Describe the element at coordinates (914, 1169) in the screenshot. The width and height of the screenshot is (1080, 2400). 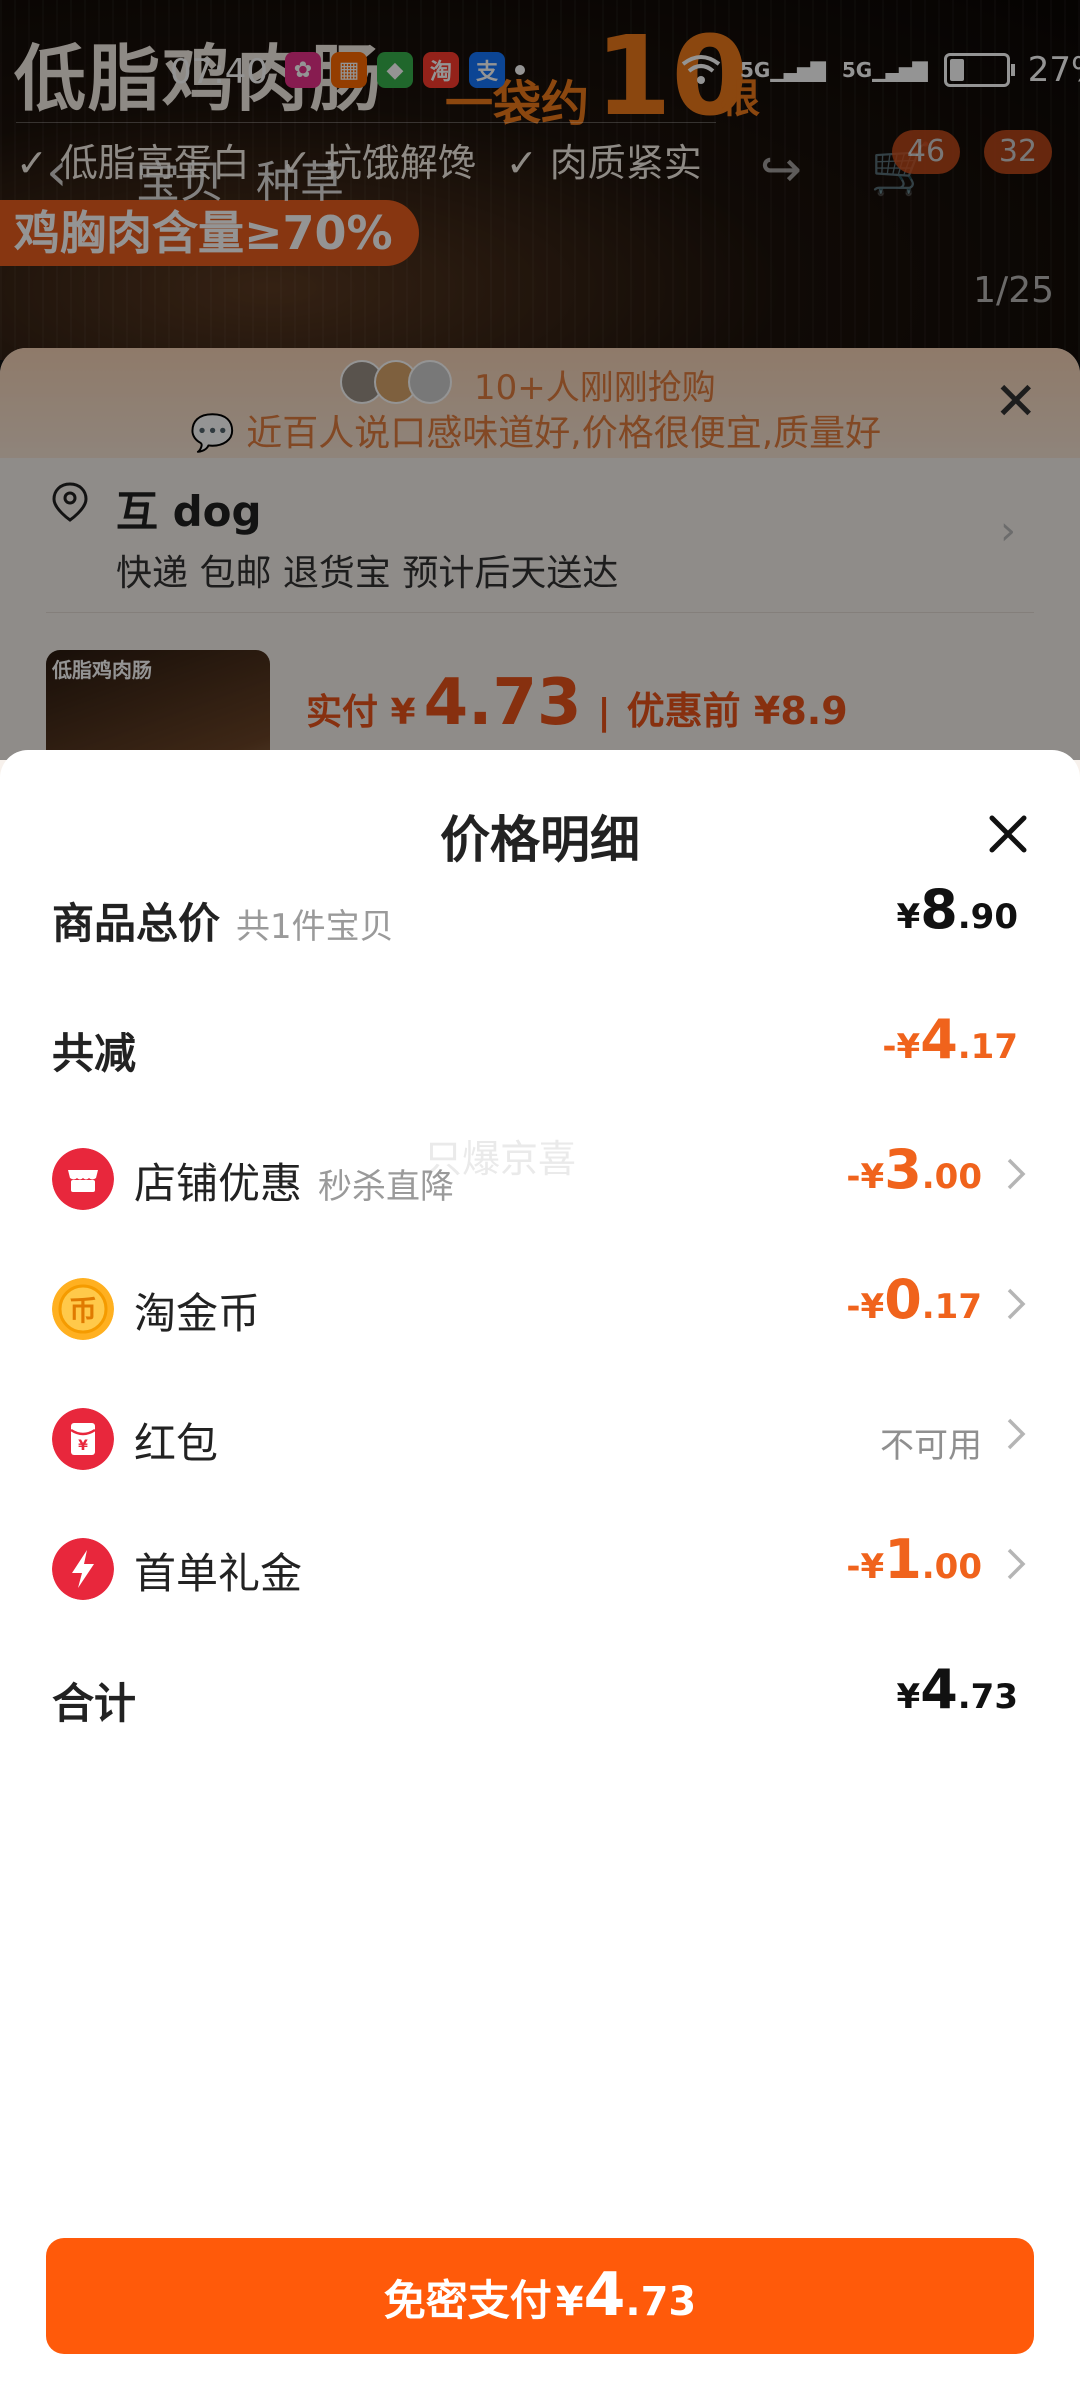
I see `row-value: -¥ 3.00` at that location.